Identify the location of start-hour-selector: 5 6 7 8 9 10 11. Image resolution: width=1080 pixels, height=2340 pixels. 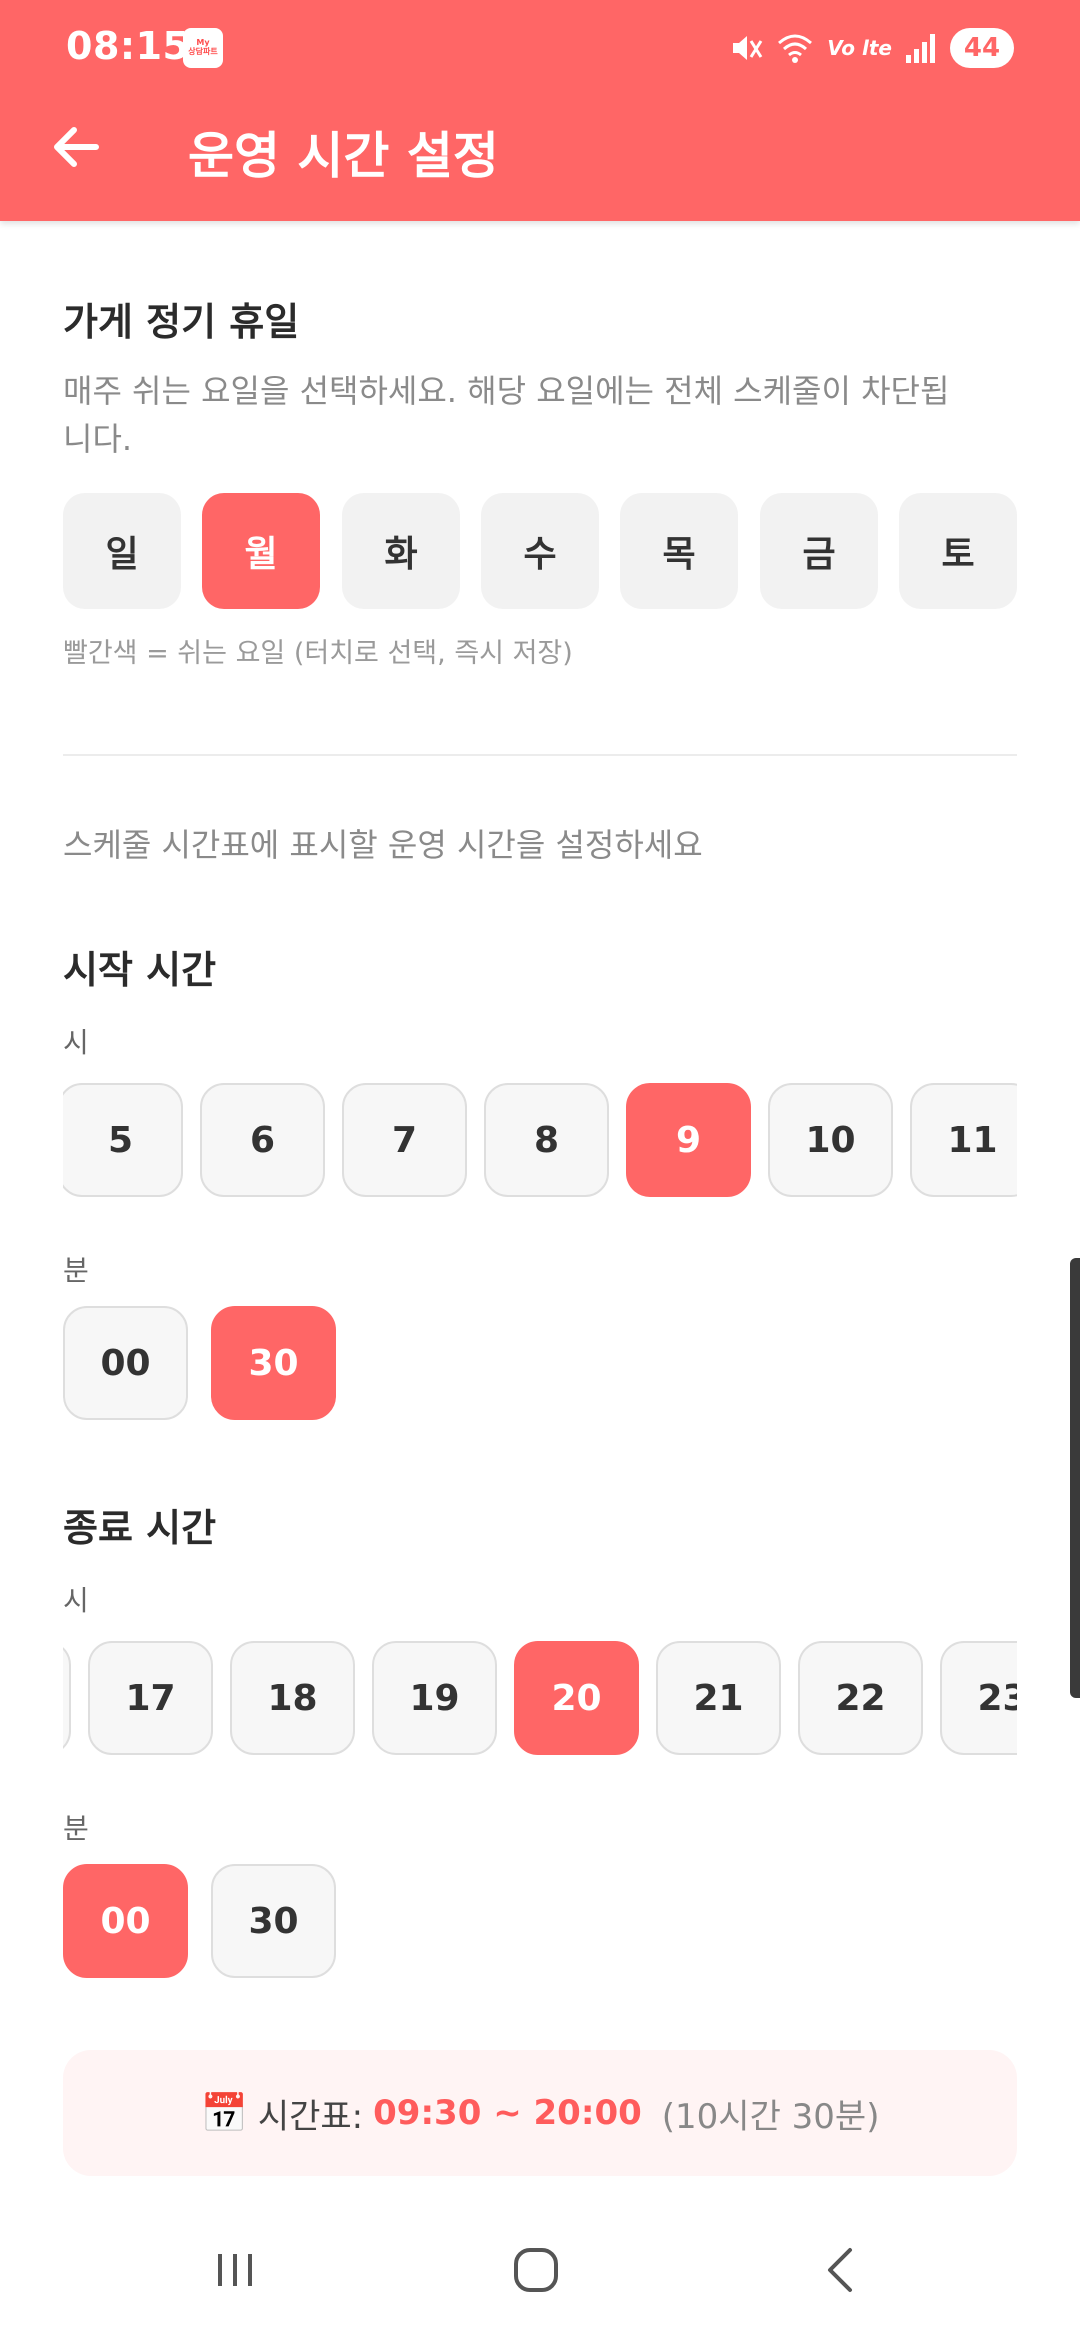
(540, 1142).